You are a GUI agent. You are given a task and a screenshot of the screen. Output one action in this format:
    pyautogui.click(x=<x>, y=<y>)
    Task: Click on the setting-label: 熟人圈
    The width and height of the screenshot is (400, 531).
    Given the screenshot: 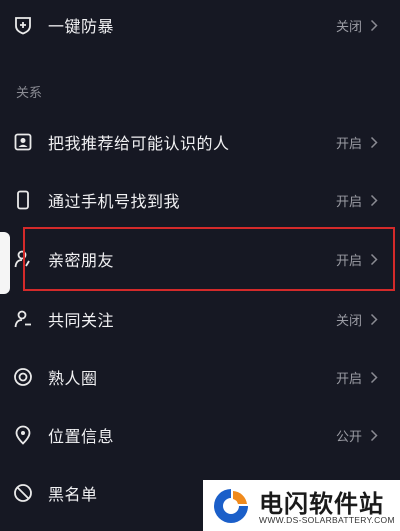 What is the action you would take?
    pyautogui.click(x=73, y=378)
    